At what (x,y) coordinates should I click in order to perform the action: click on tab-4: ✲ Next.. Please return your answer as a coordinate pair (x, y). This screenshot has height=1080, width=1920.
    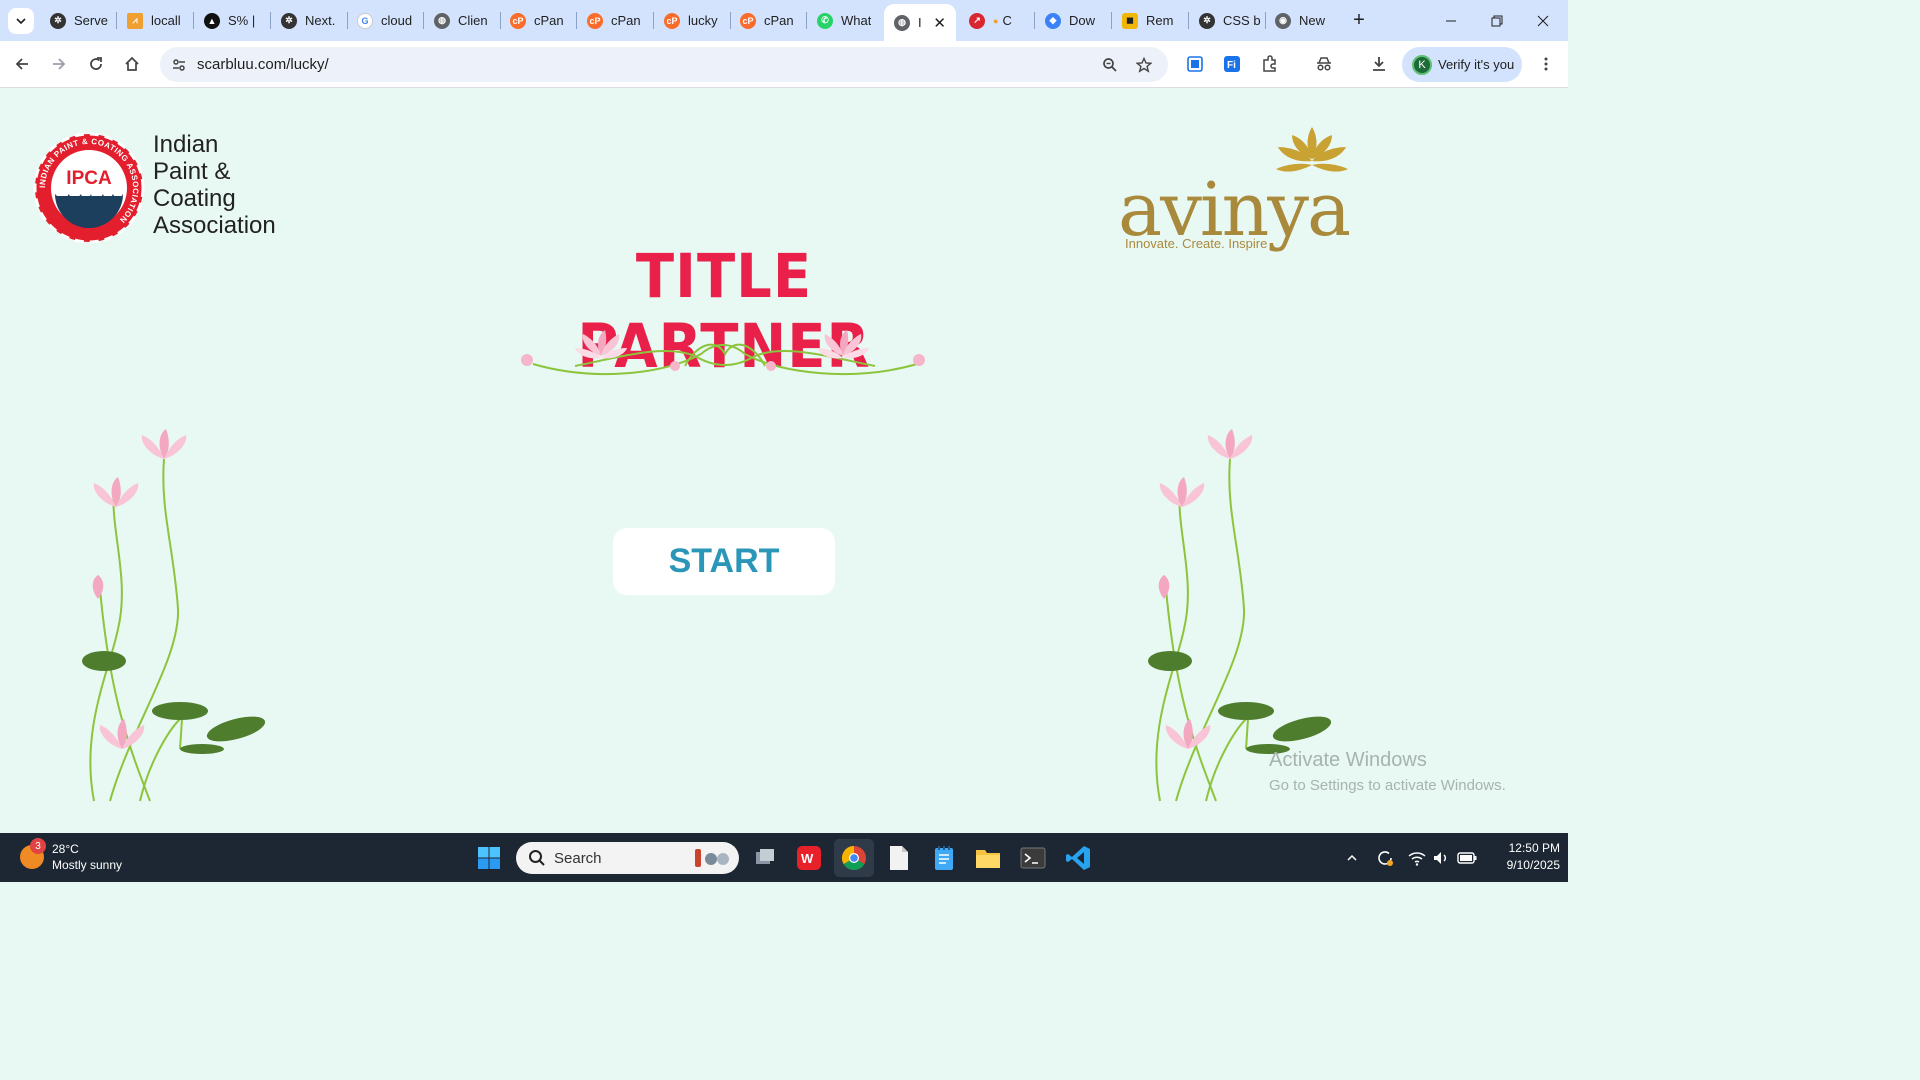
    Looking at the image, I should click on (312, 20).